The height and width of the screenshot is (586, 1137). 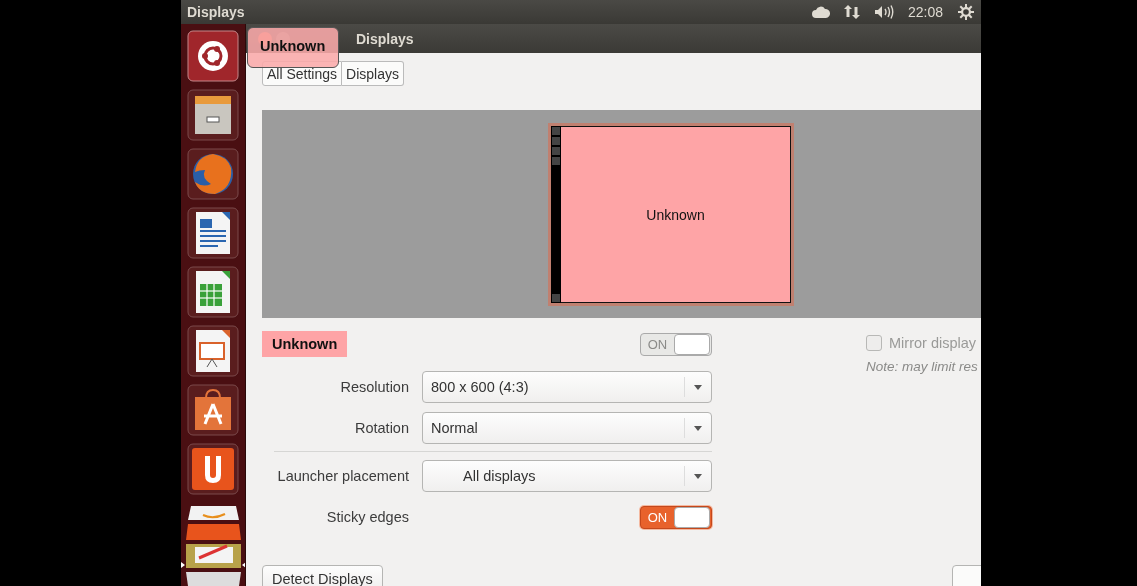 What do you see at coordinates (925, 12) in the screenshot?
I see `clock: 22:08` at bounding box center [925, 12].